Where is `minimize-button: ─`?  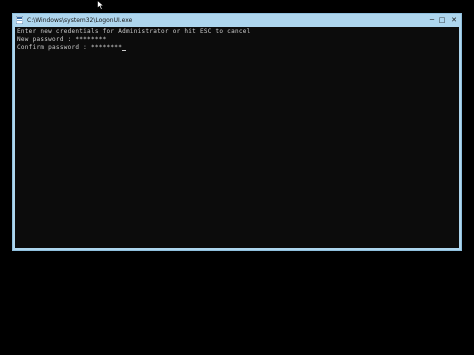
minimize-button: ─ is located at coordinates (432, 20).